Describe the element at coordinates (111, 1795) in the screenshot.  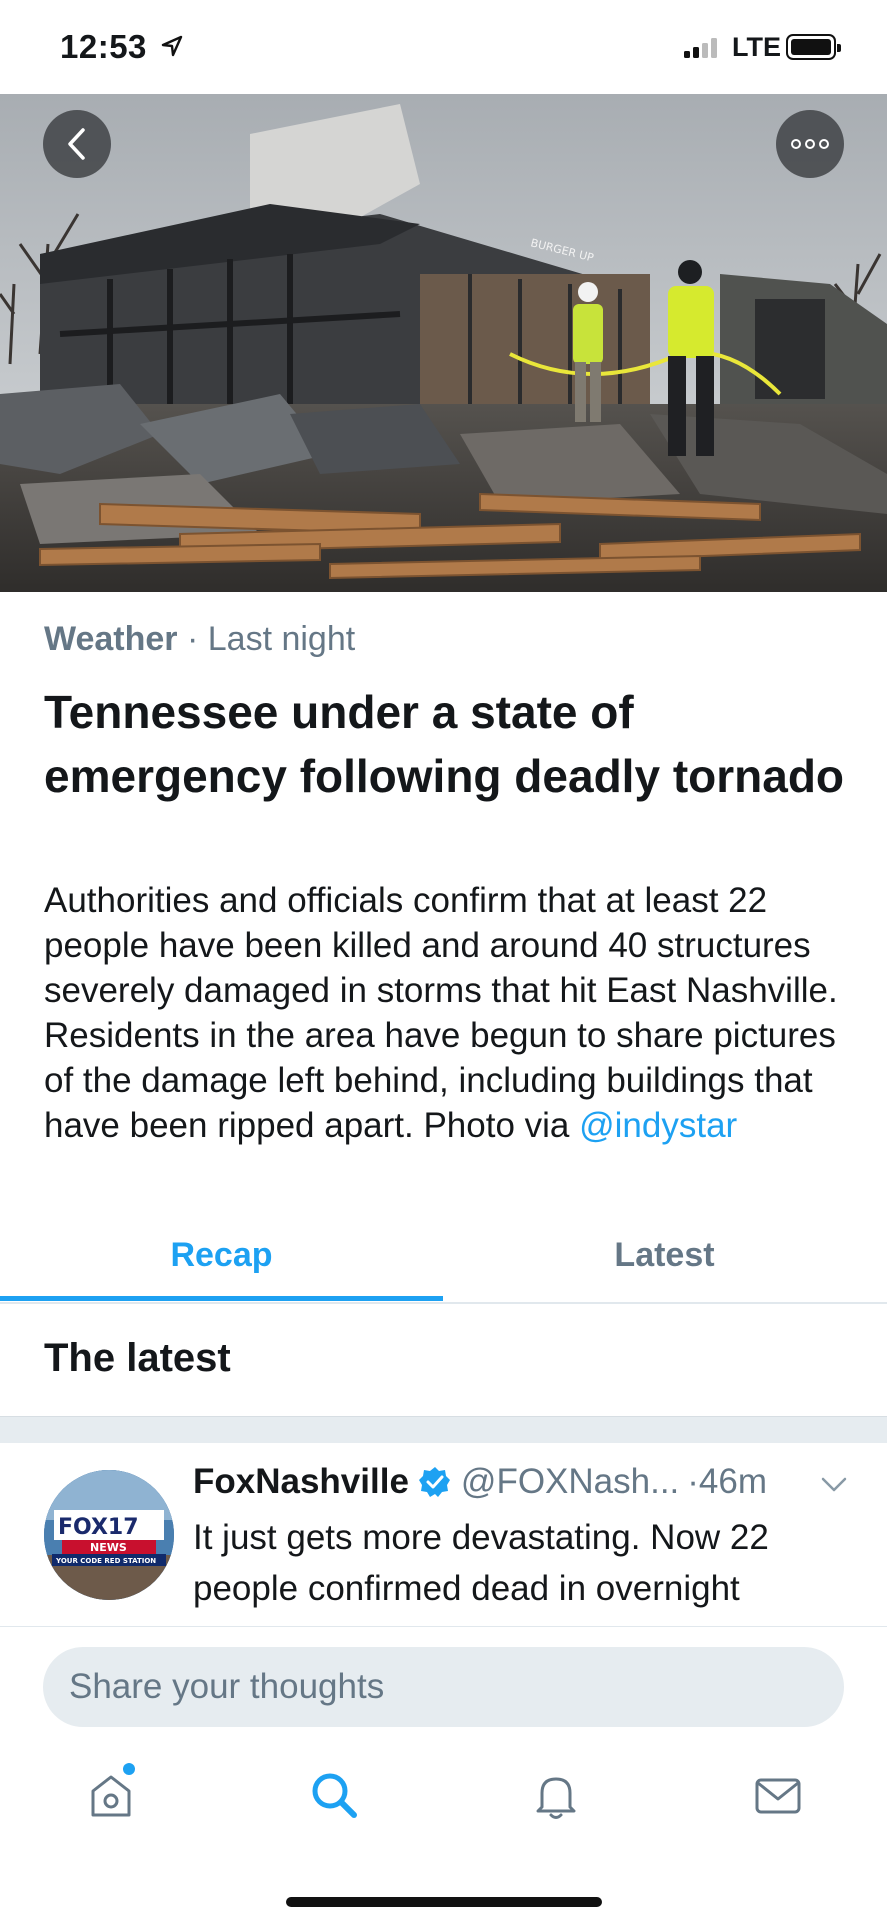
I see `home-icon` at that location.